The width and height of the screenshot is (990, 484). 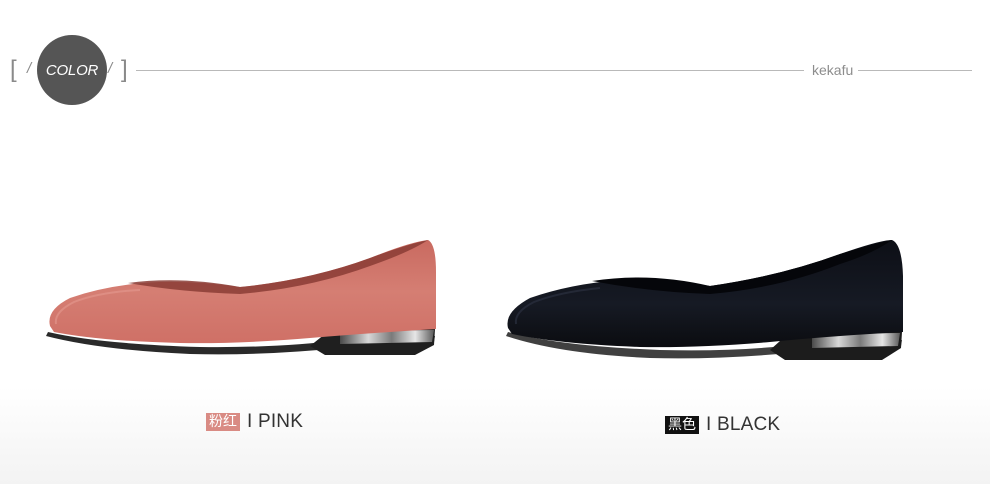 I want to click on slash-left: /, so click(x=29, y=68).